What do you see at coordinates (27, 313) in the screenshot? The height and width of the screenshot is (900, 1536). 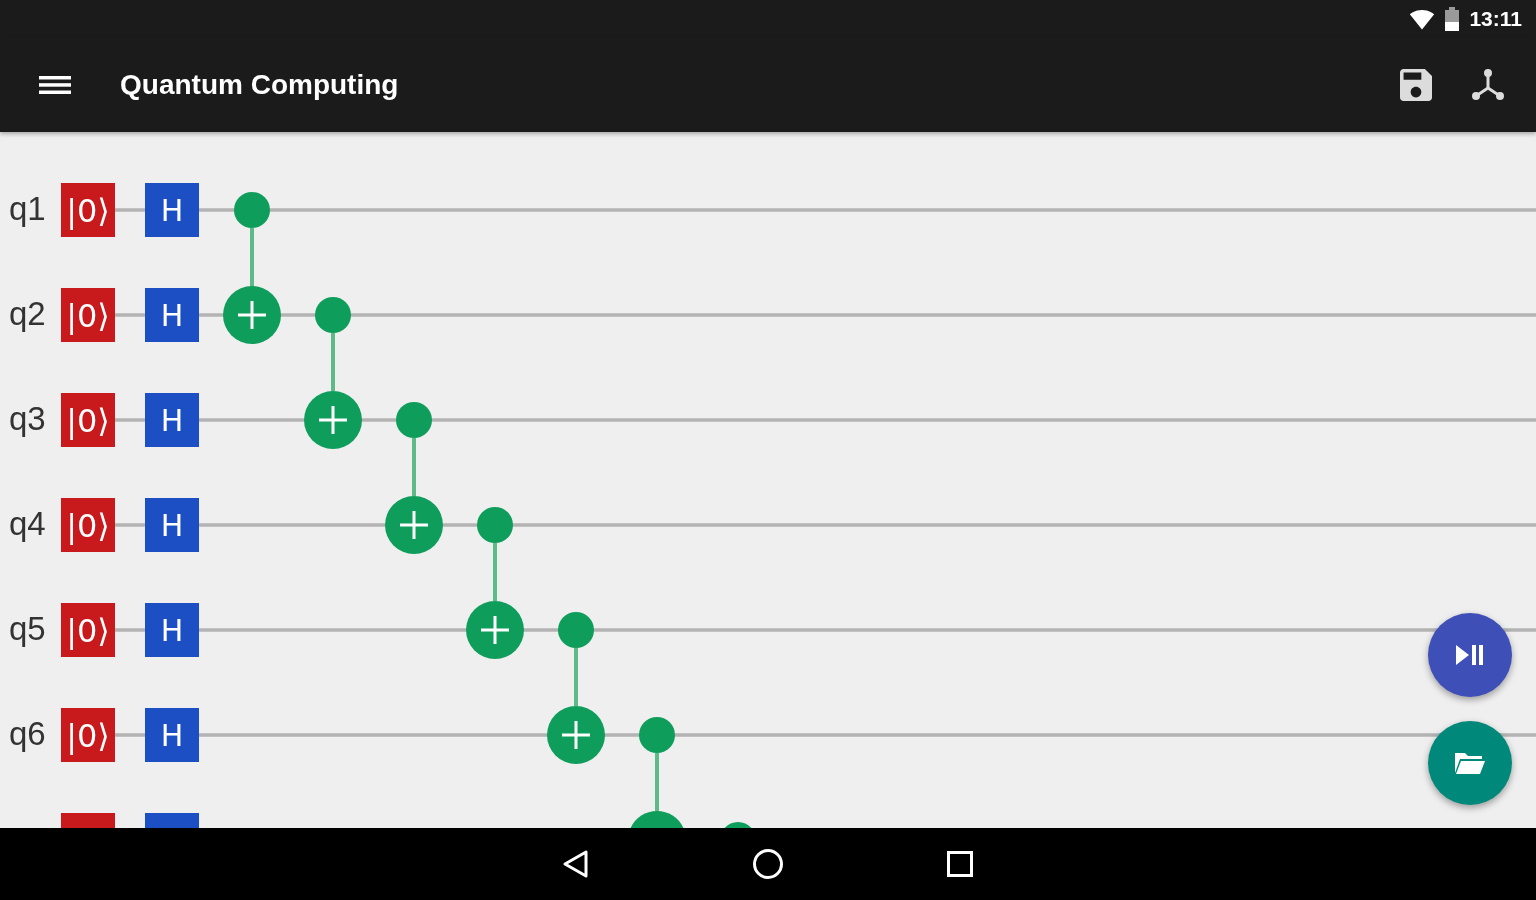 I see `qubit-label: q2` at bounding box center [27, 313].